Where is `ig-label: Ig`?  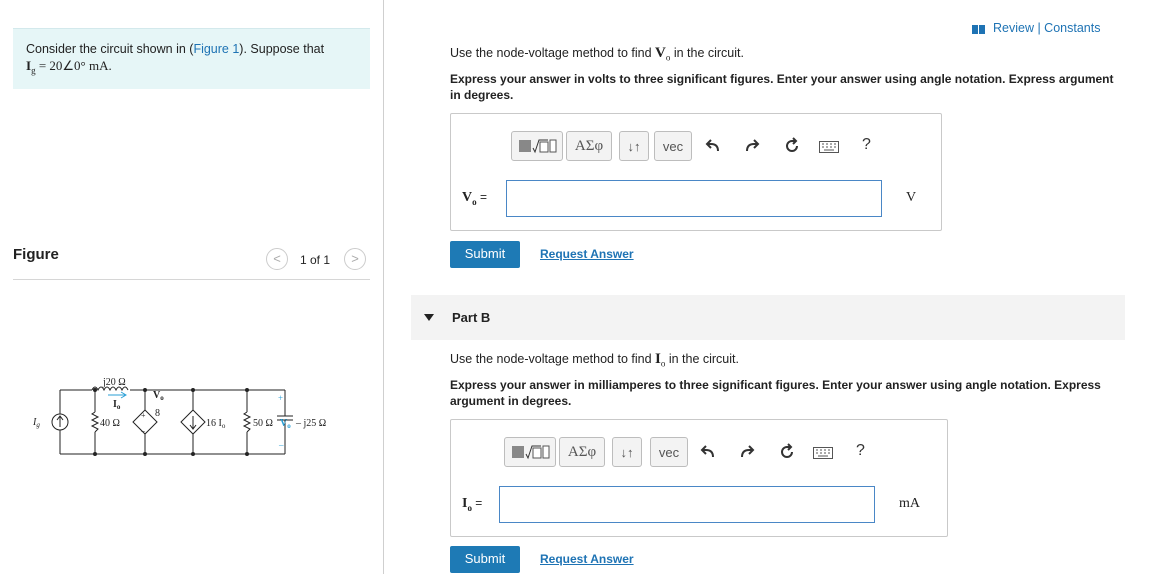 ig-label: Ig is located at coordinates (36, 423).